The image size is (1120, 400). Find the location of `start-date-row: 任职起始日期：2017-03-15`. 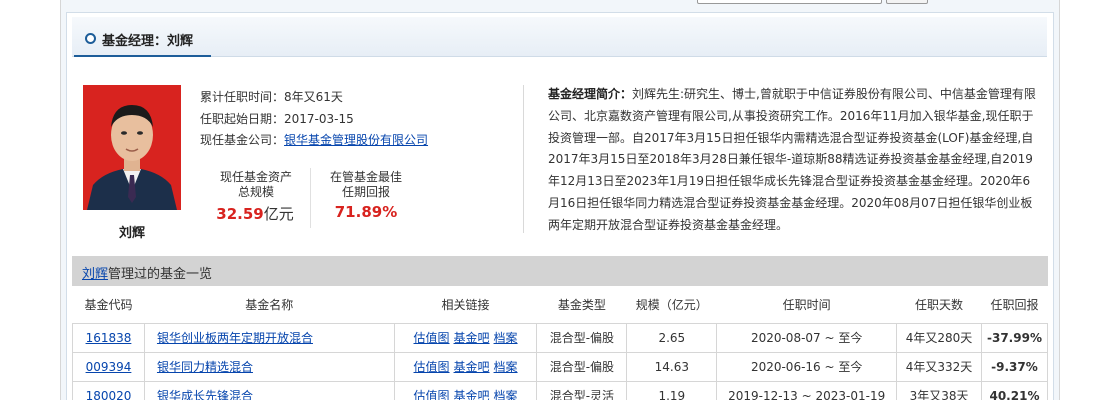

start-date-row: 任职起始日期：2017-03-15 is located at coordinates (277, 118).